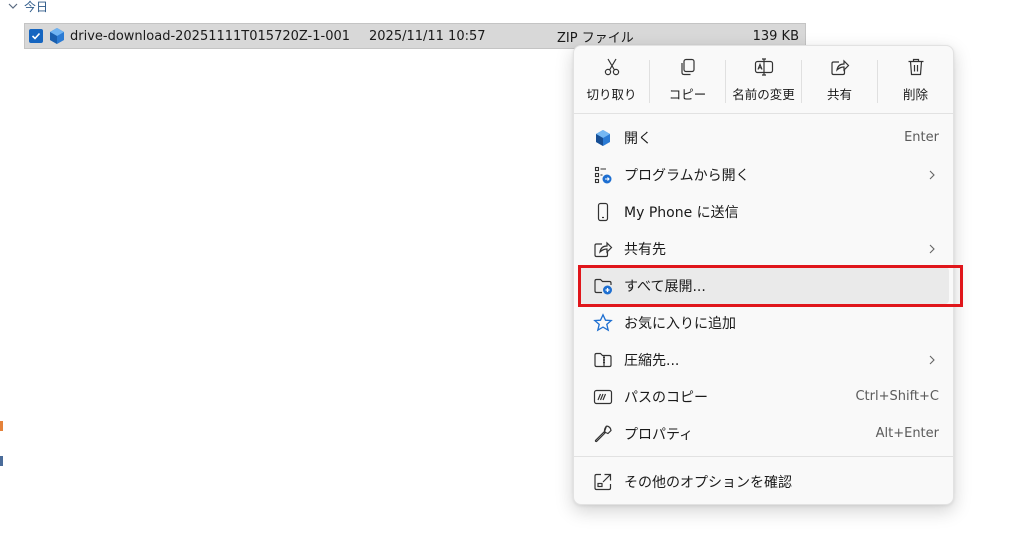 The image size is (1024, 541). Describe the element at coordinates (708, 482) in the screenshot. I see `menu-item-label: その他のオプションを確認` at that location.